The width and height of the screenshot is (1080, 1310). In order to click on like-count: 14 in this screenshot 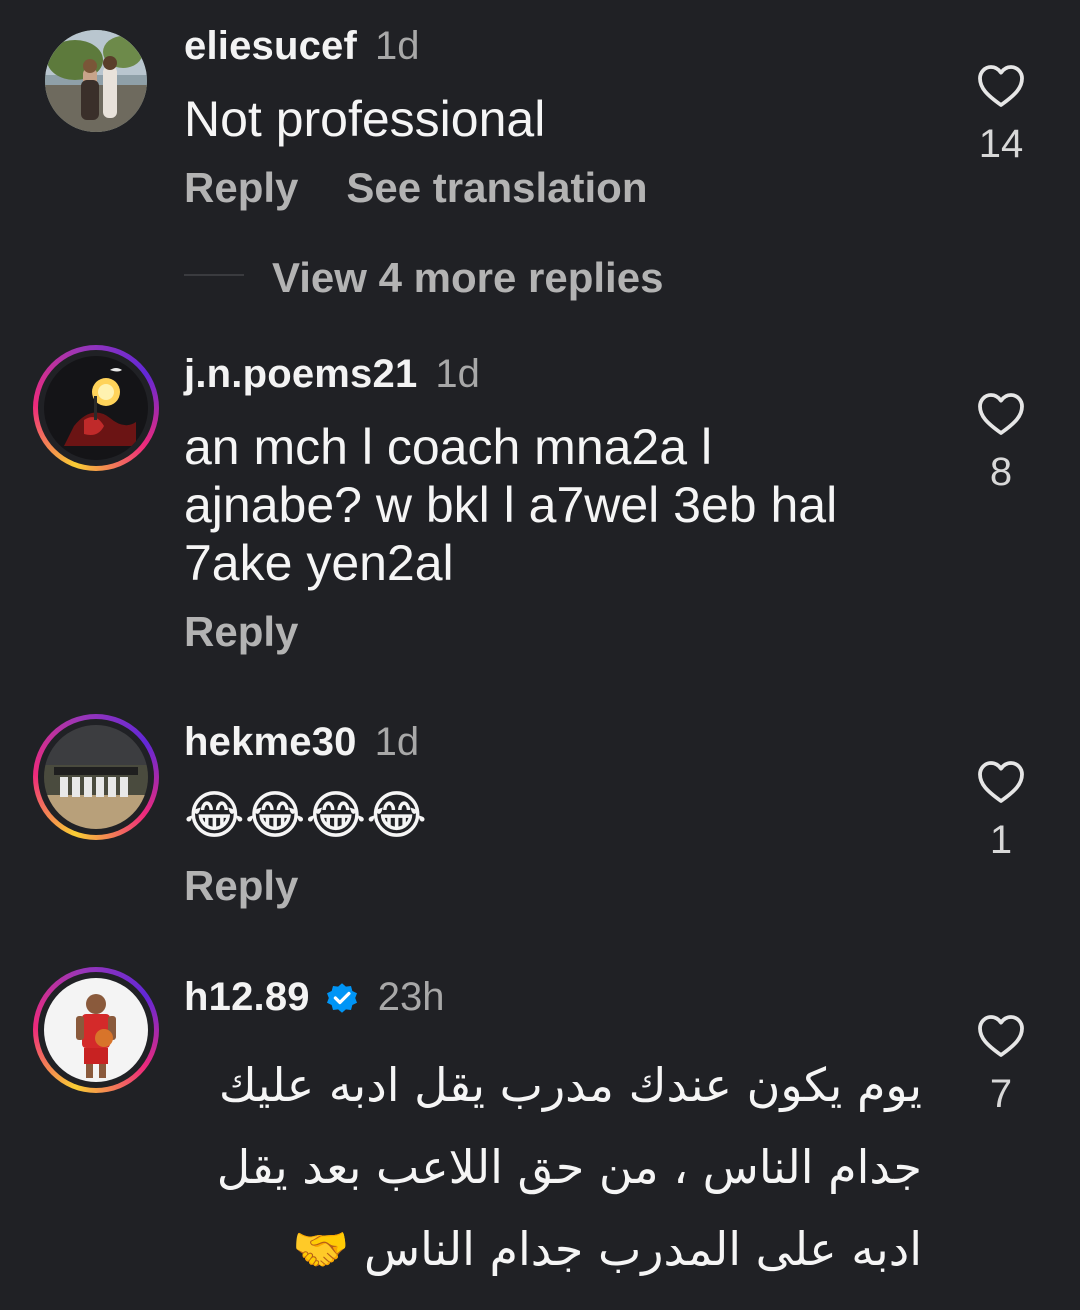, I will do `click(1001, 144)`.